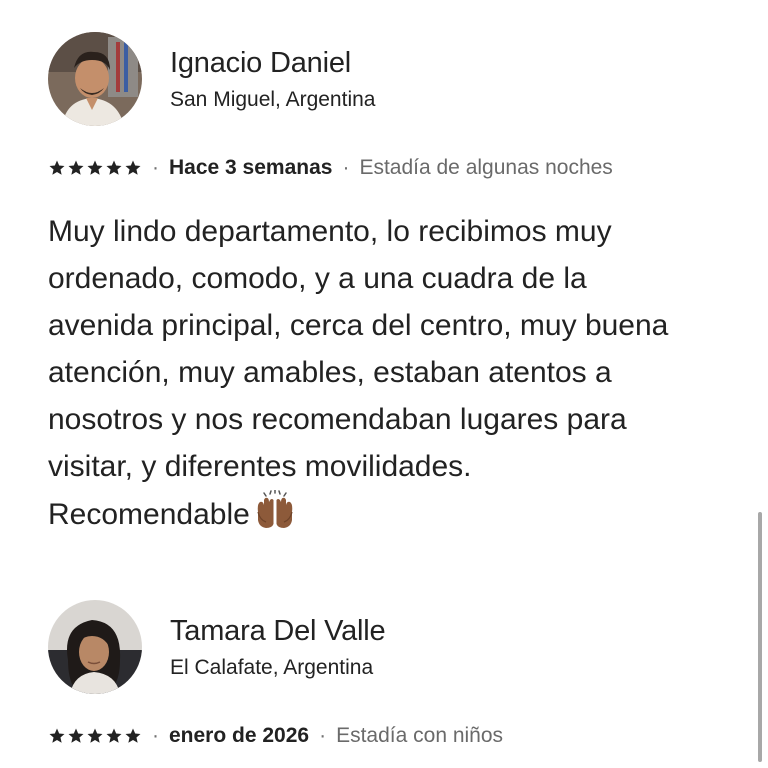  What do you see at coordinates (272, 667) in the screenshot?
I see `reviewer-location: El Calafate, Argentina` at bounding box center [272, 667].